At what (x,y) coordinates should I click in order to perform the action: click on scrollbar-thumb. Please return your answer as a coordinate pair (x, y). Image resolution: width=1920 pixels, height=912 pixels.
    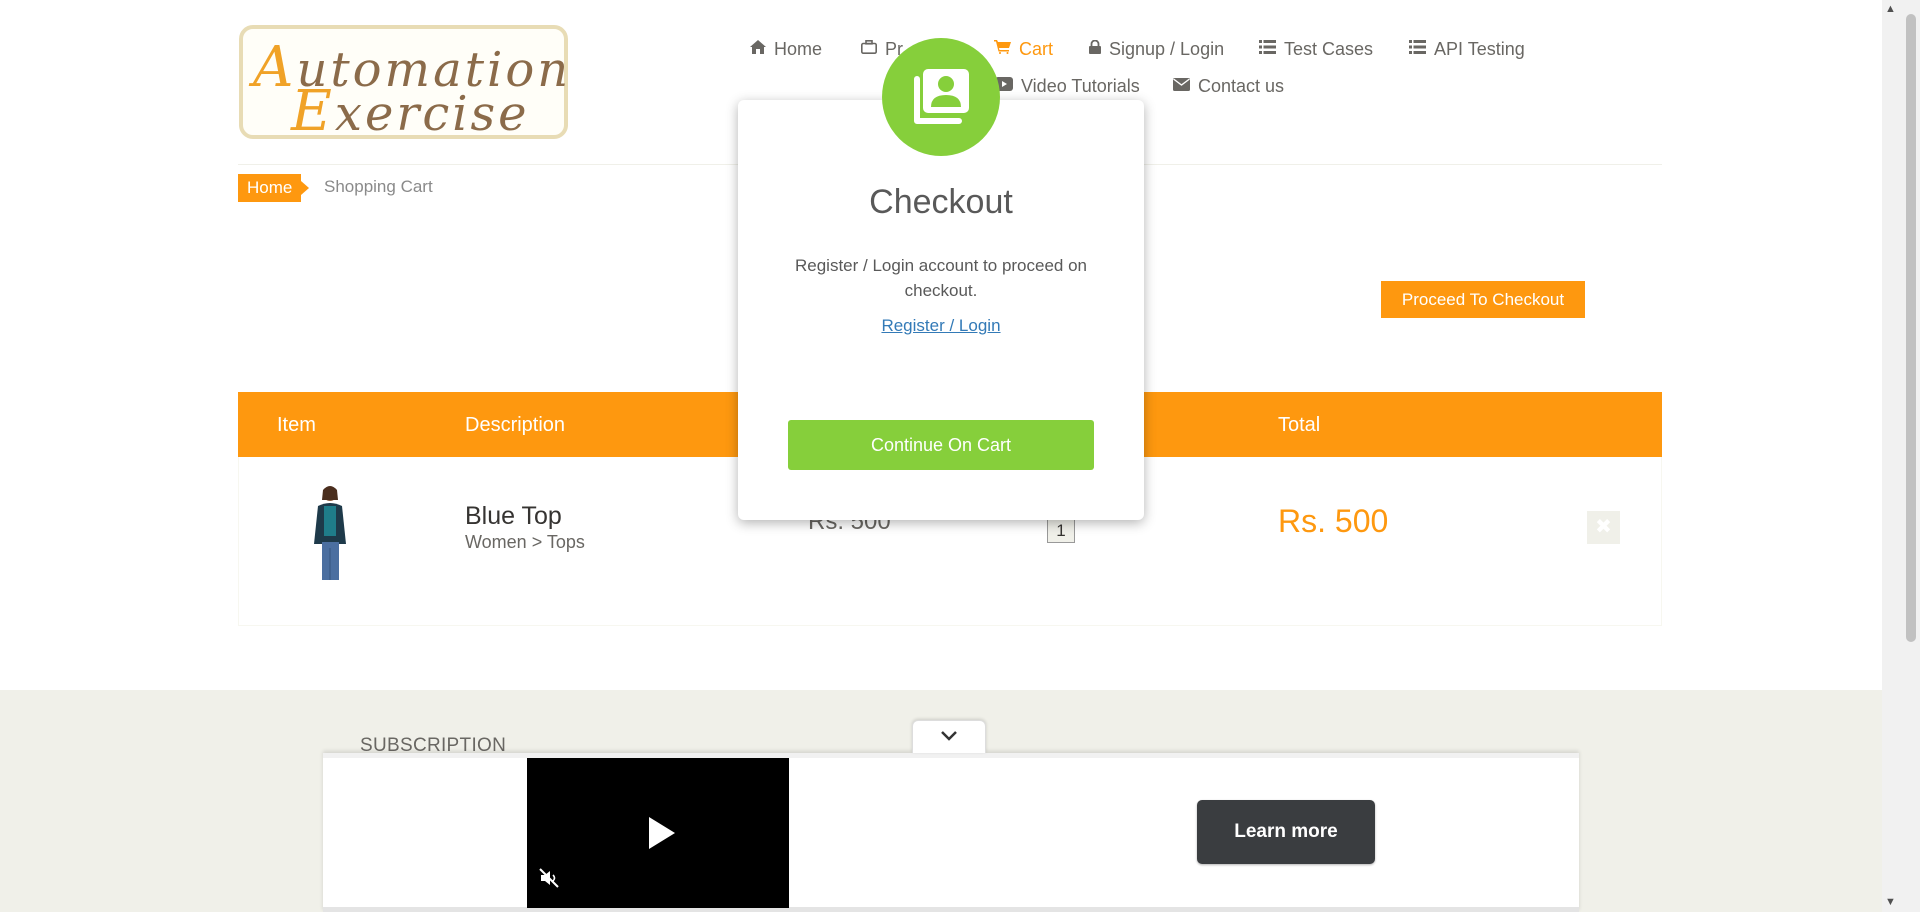
    Looking at the image, I should click on (1911, 328).